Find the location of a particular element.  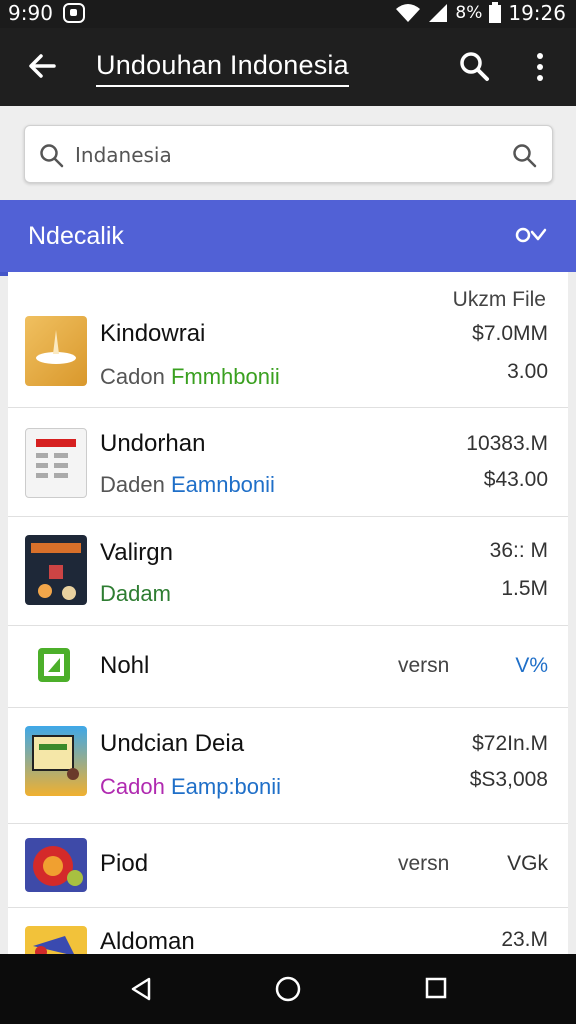

square-recents-icon is located at coordinates (436, 988).